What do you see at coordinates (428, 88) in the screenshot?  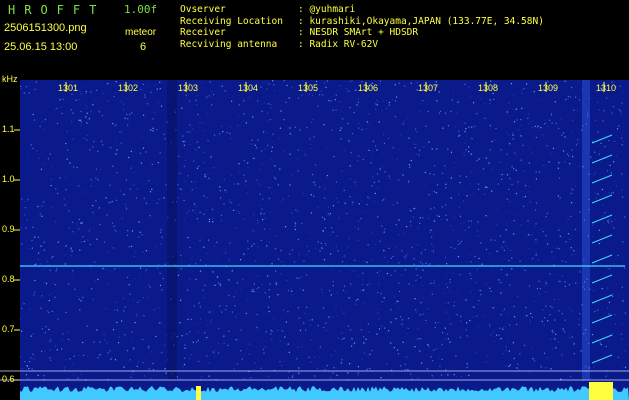 I see `x-tick-label: 1307` at bounding box center [428, 88].